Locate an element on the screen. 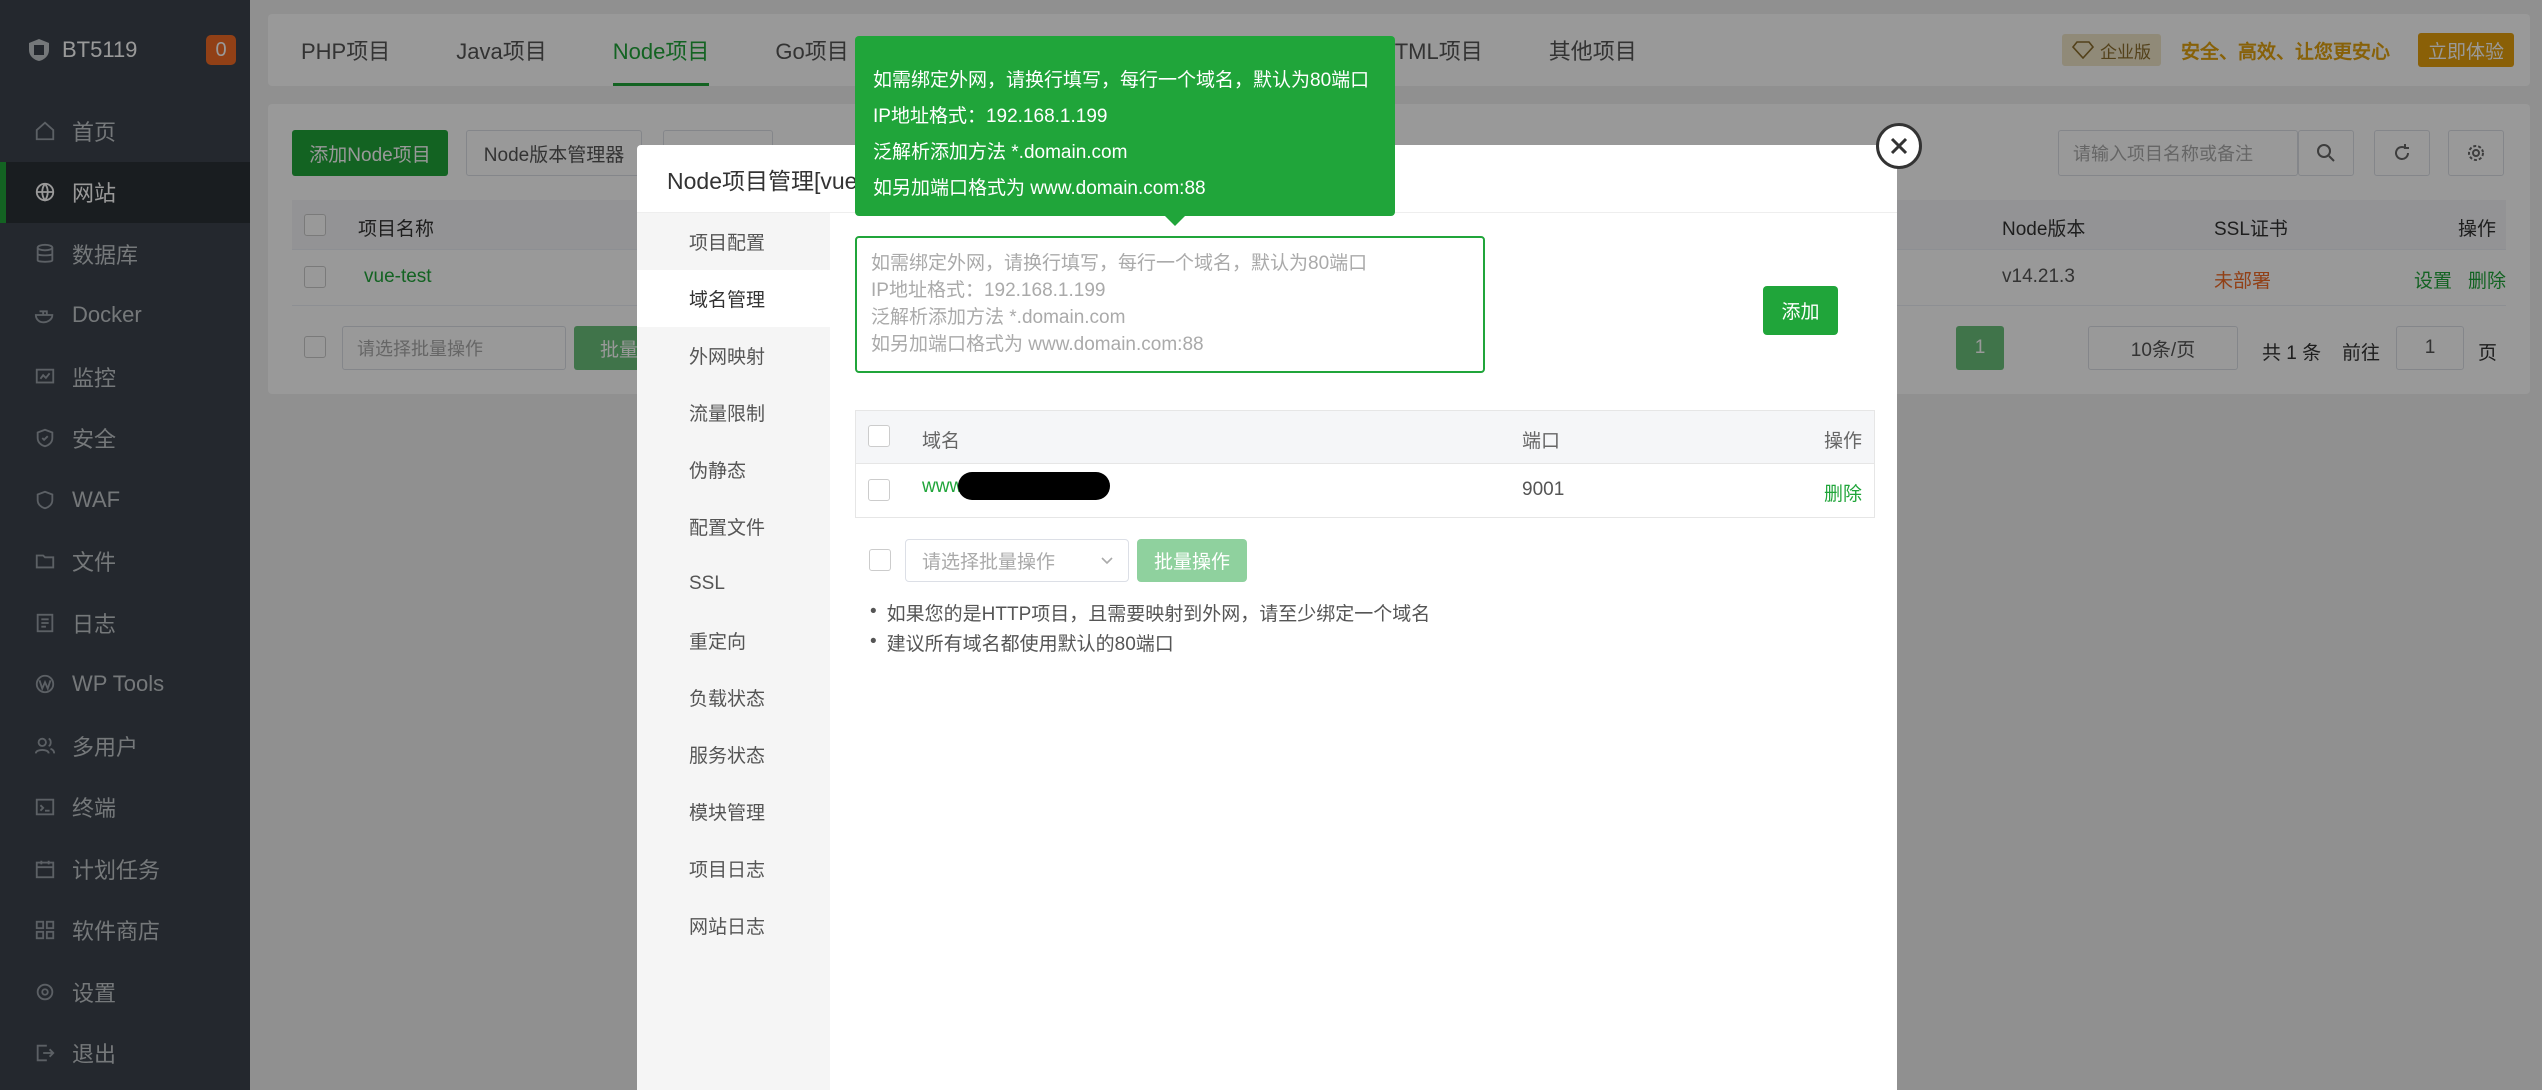 Image resolution: width=2542 pixels, height=1090 pixels. domain-batch-checkbox is located at coordinates (880, 560).